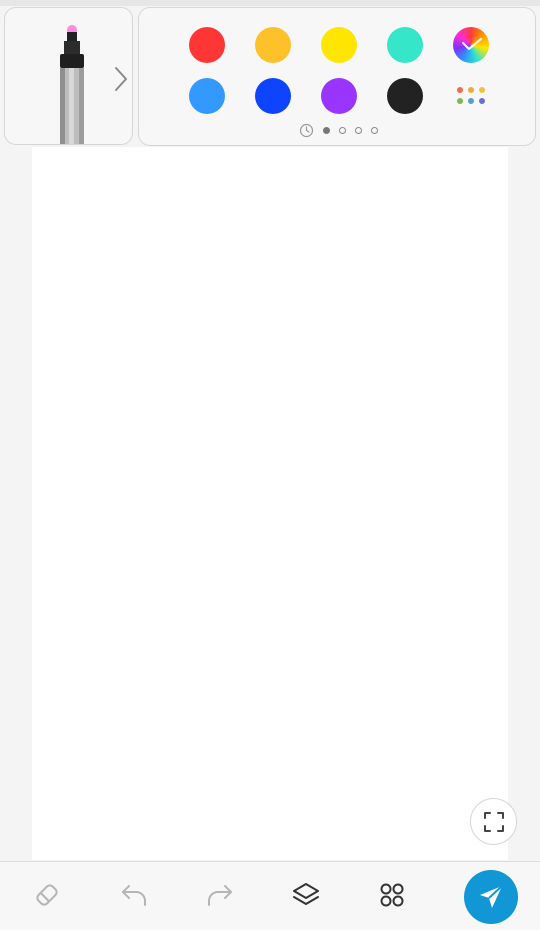 The height and width of the screenshot is (930, 540). What do you see at coordinates (270, 3) in the screenshot?
I see `status-strip` at bounding box center [270, 3].